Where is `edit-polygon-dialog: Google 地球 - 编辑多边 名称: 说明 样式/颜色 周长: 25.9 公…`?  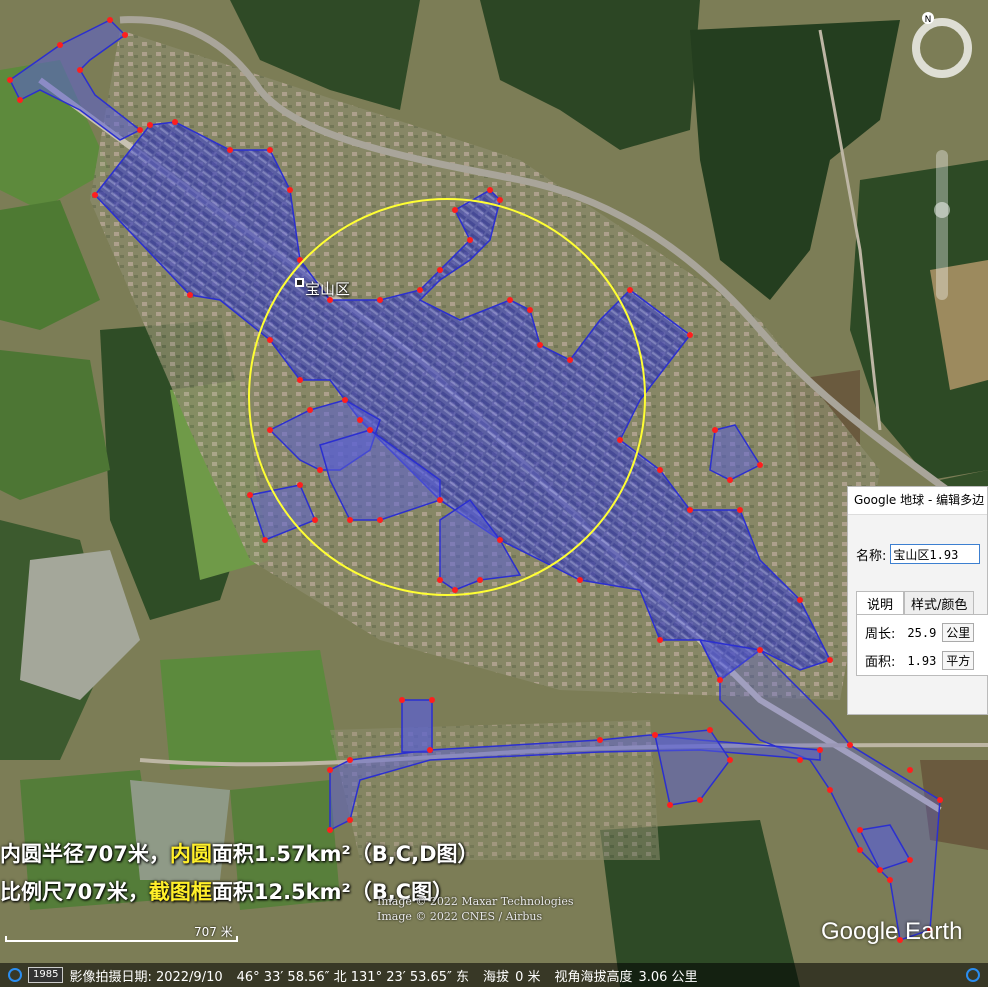
edit-polygon-dialog: Google 地球 - 编辑多边 名称: 说明 样式/颜色 周长: 25.9 公… is located at coordinates (917, 600).